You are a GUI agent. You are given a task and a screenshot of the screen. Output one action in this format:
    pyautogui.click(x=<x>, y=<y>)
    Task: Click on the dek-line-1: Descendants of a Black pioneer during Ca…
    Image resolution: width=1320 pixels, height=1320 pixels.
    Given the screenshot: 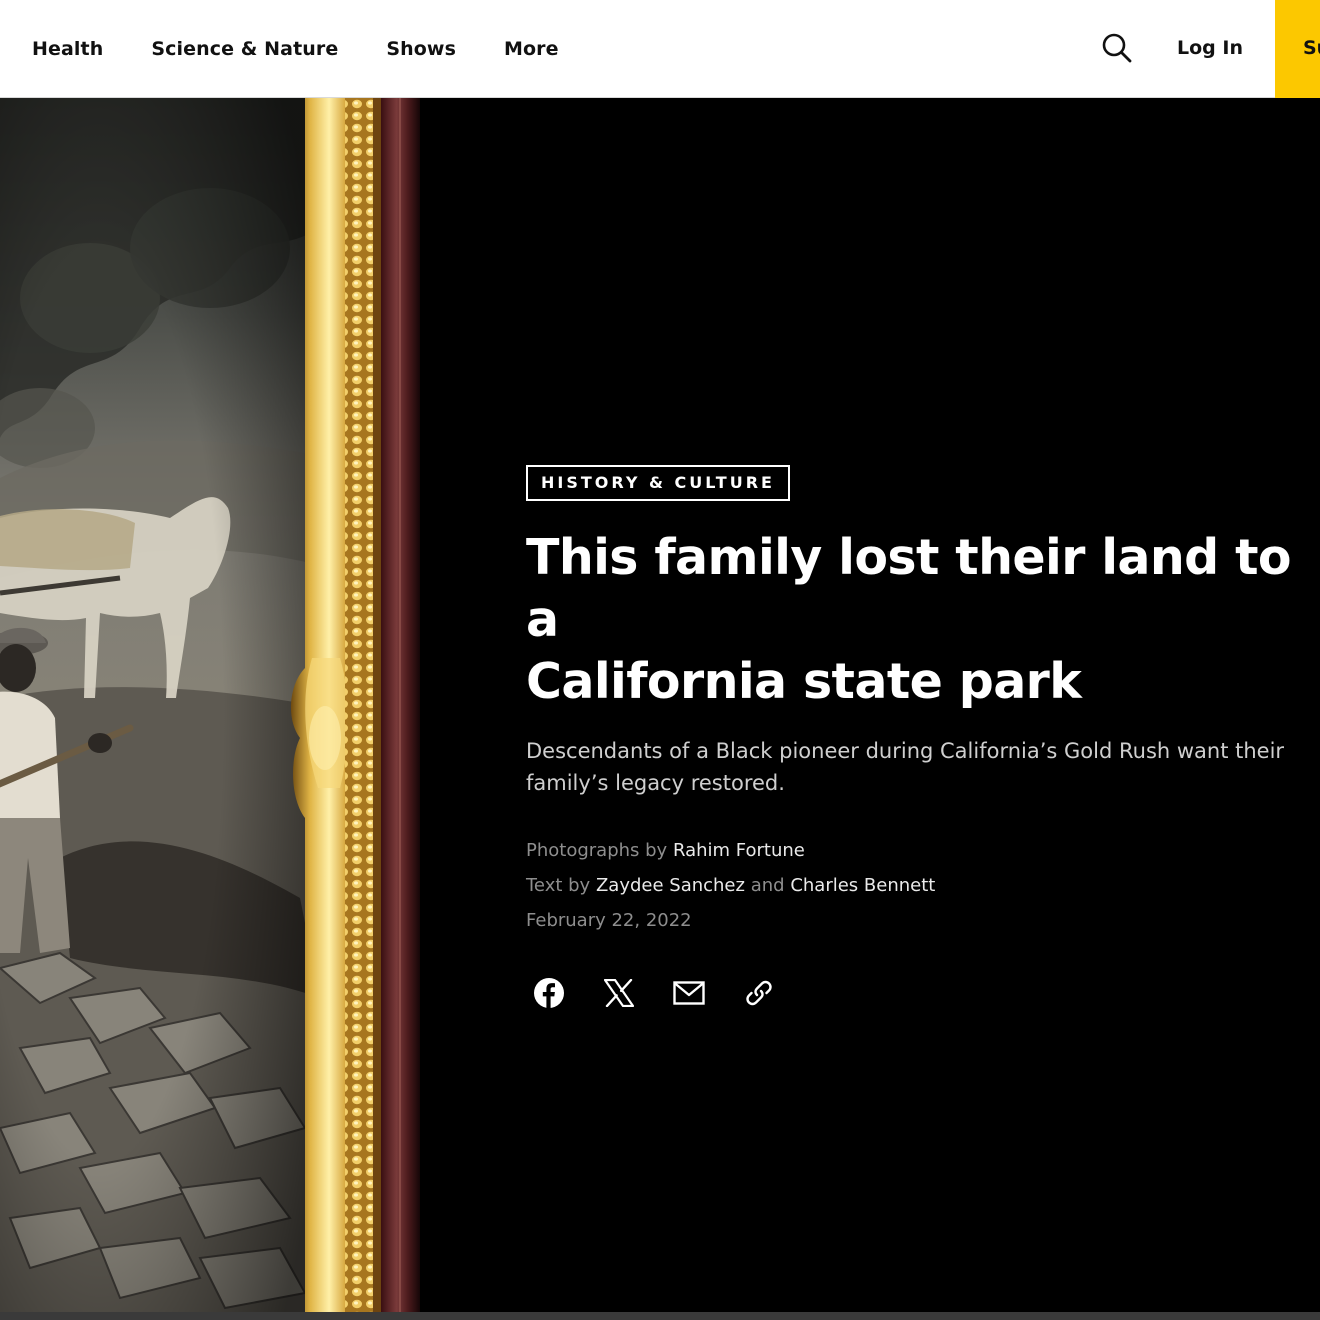 What is the action you would take?
    pyautogui.click(x=905, y=751)
    